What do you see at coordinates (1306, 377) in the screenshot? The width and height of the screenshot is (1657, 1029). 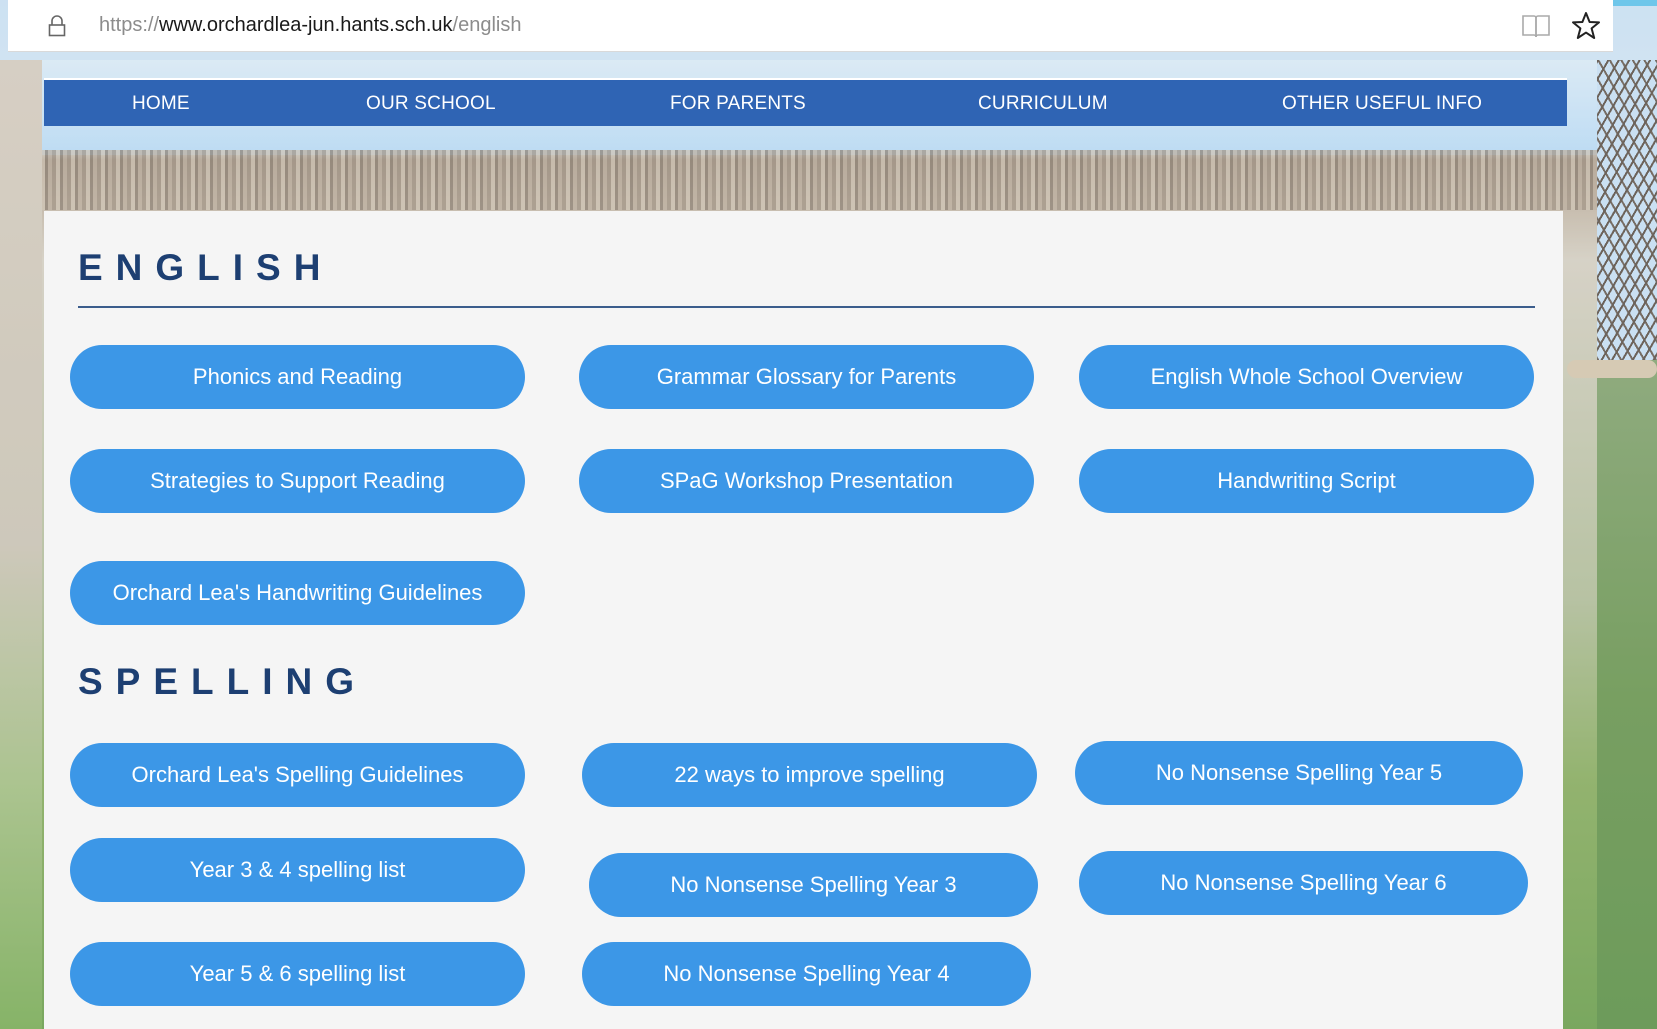 I see `english-overview-button: English Whole School Overview` at bounding box center [1306, 377].